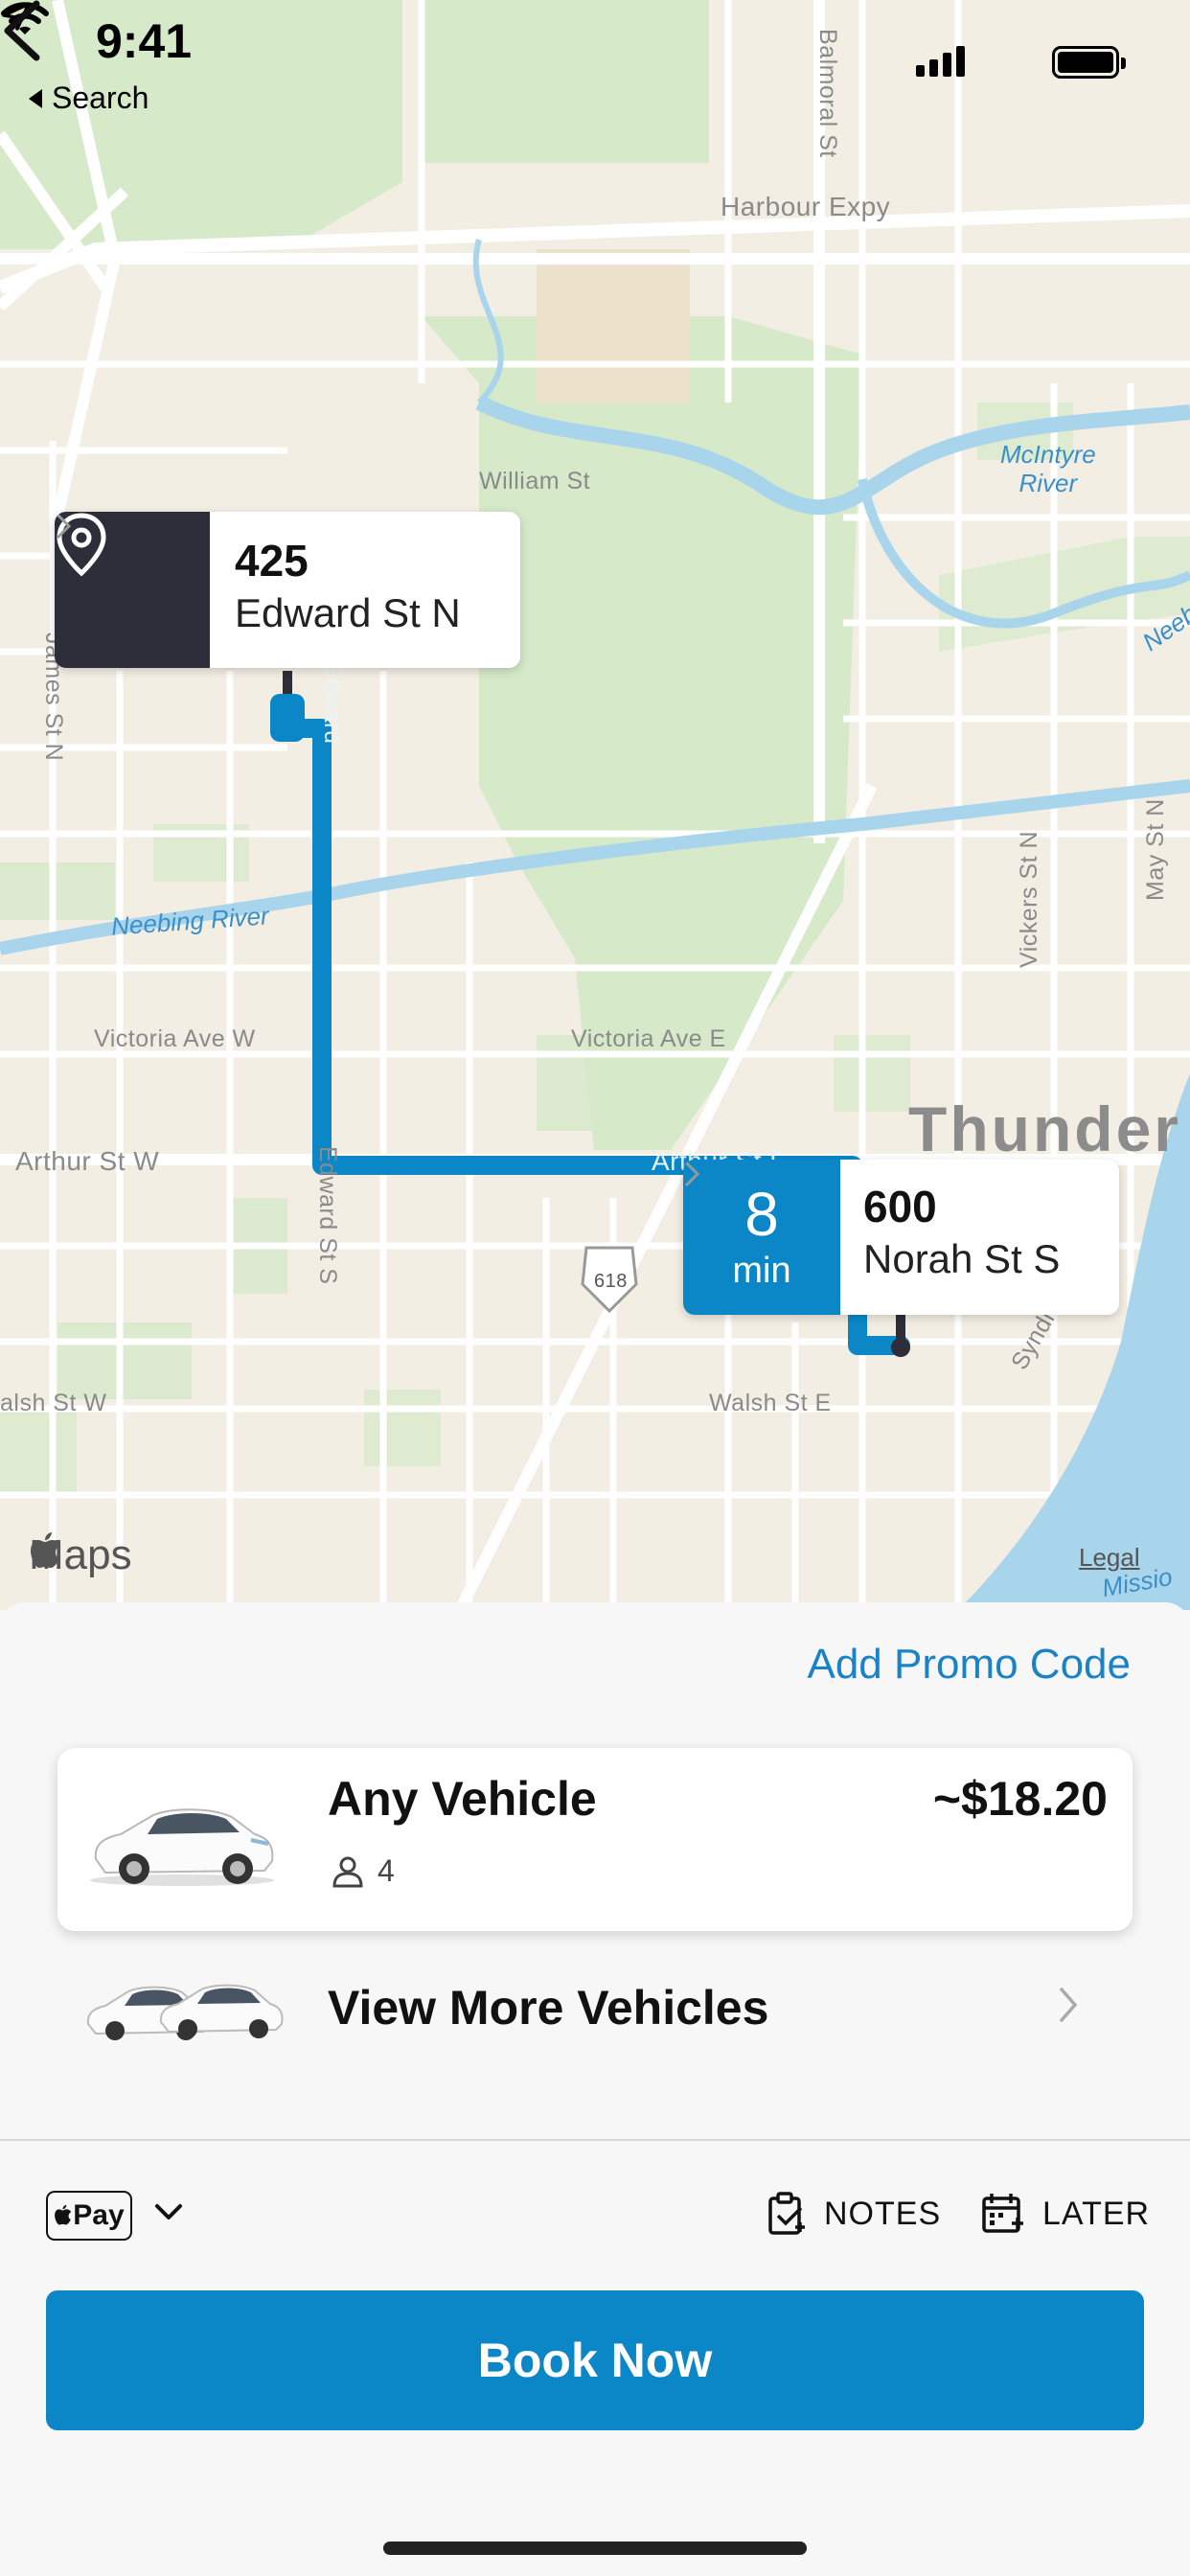 Image resolution: width=1190 pixels, height=2576 pixels. I want to click on road-label: Edward St S, so click(327, 1215).